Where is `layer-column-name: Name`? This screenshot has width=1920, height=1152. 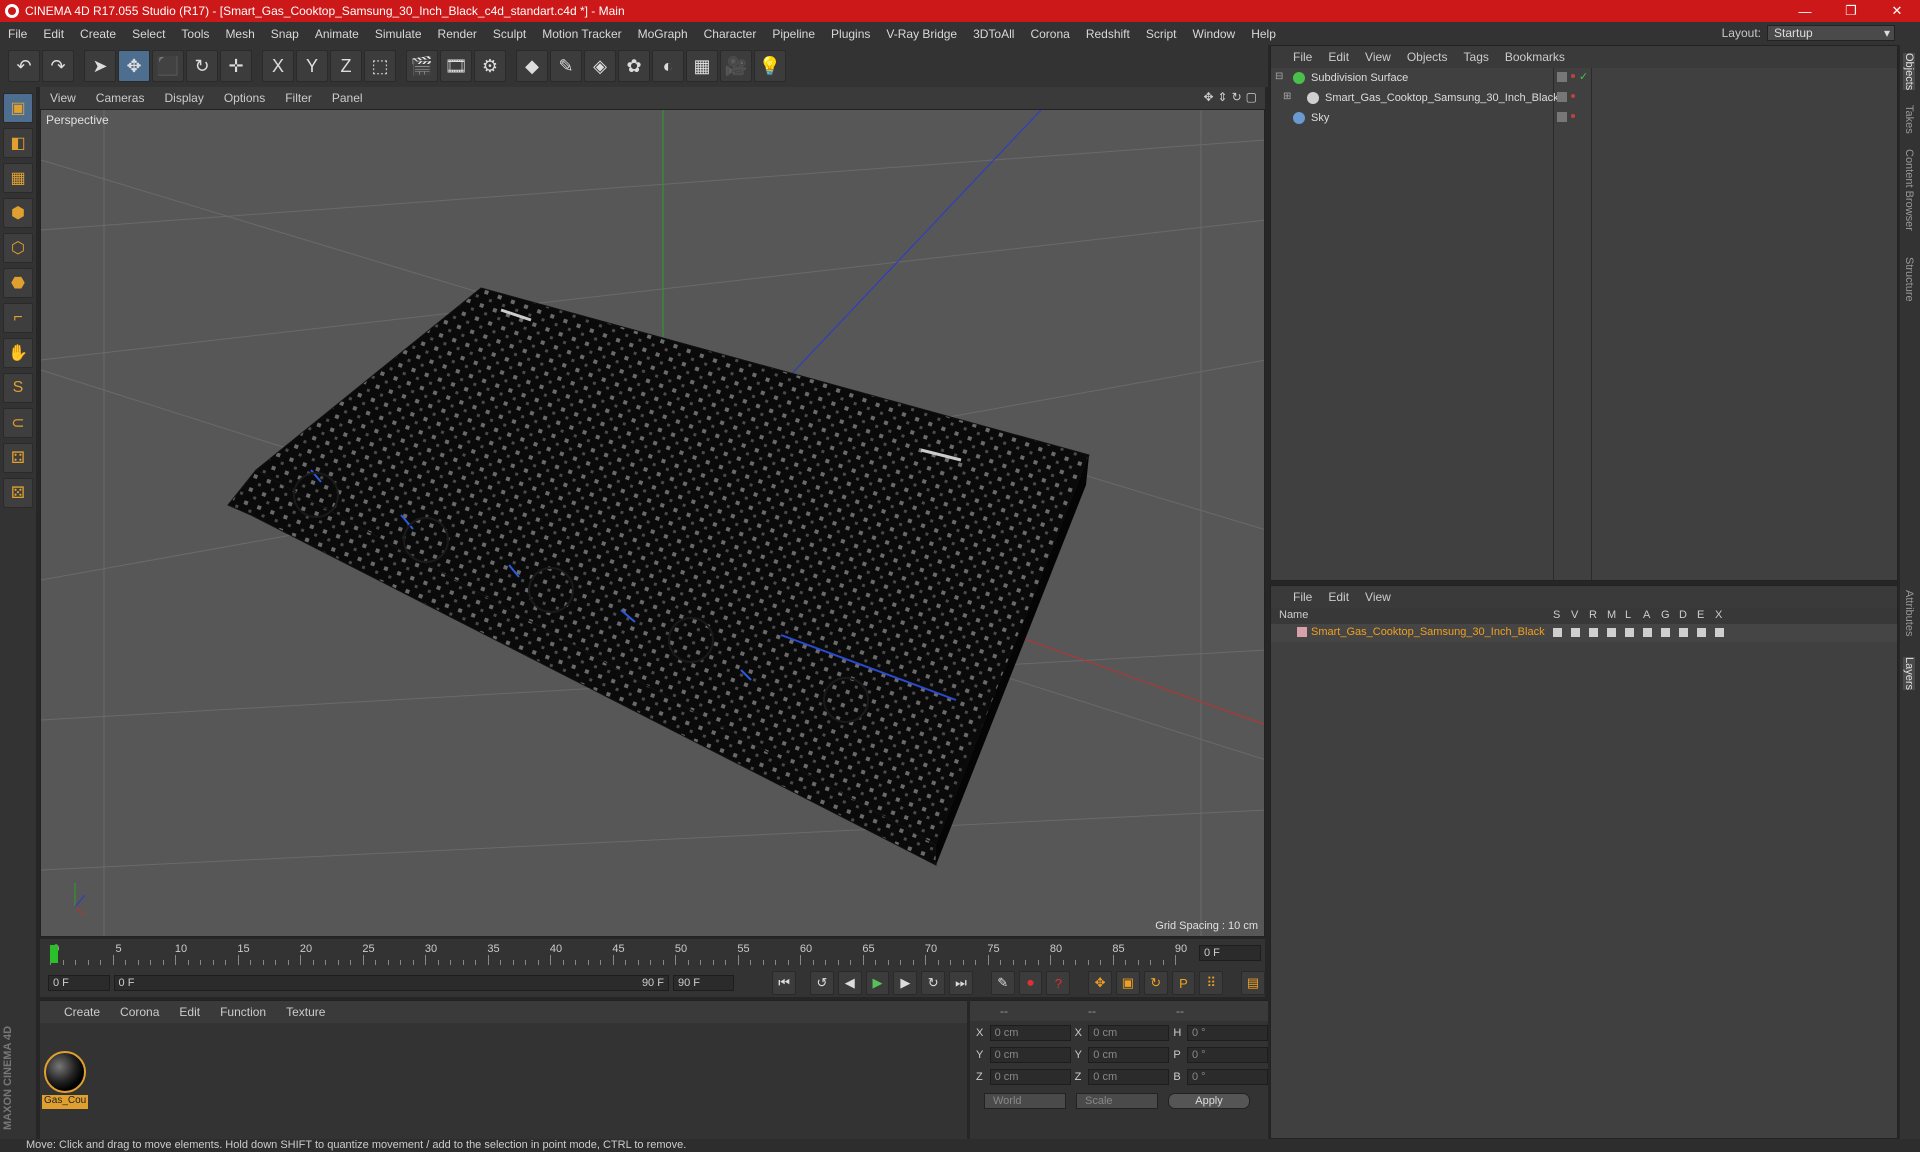 layer-column-name: Name is located at coordinates (1293, 615).